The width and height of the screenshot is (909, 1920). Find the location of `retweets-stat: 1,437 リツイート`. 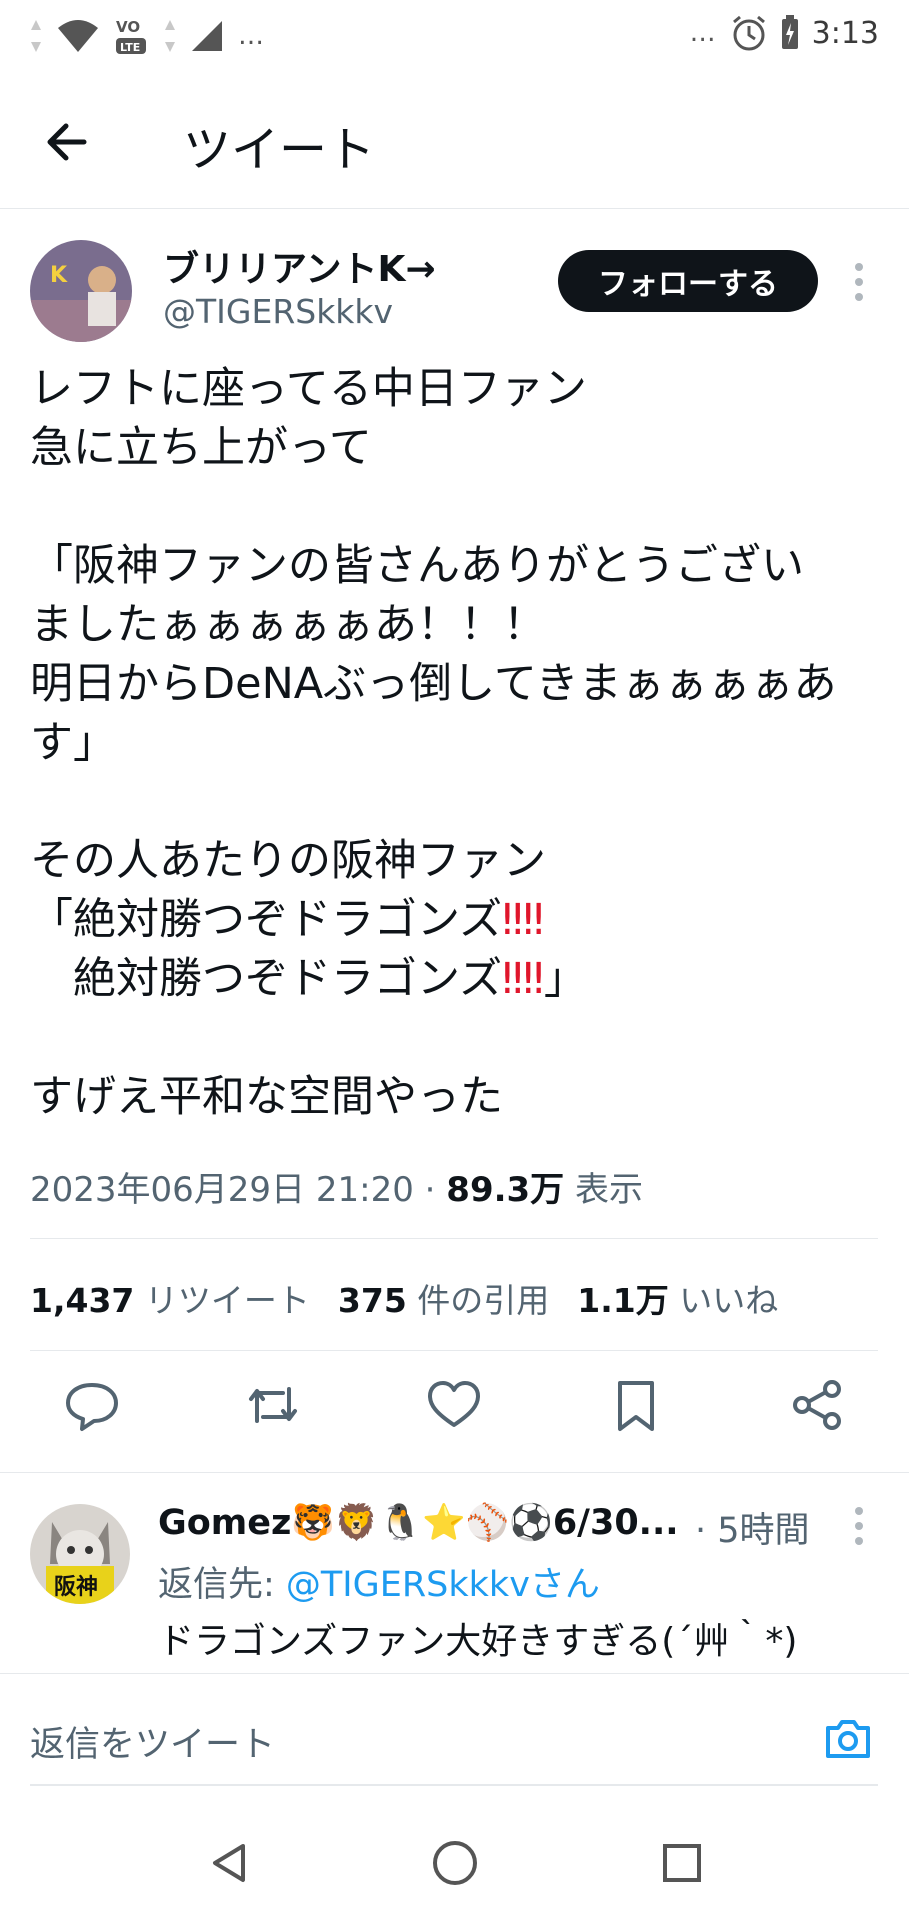

retweets-stat: 1,437 リツイート is located at coordinates (170, 1300).